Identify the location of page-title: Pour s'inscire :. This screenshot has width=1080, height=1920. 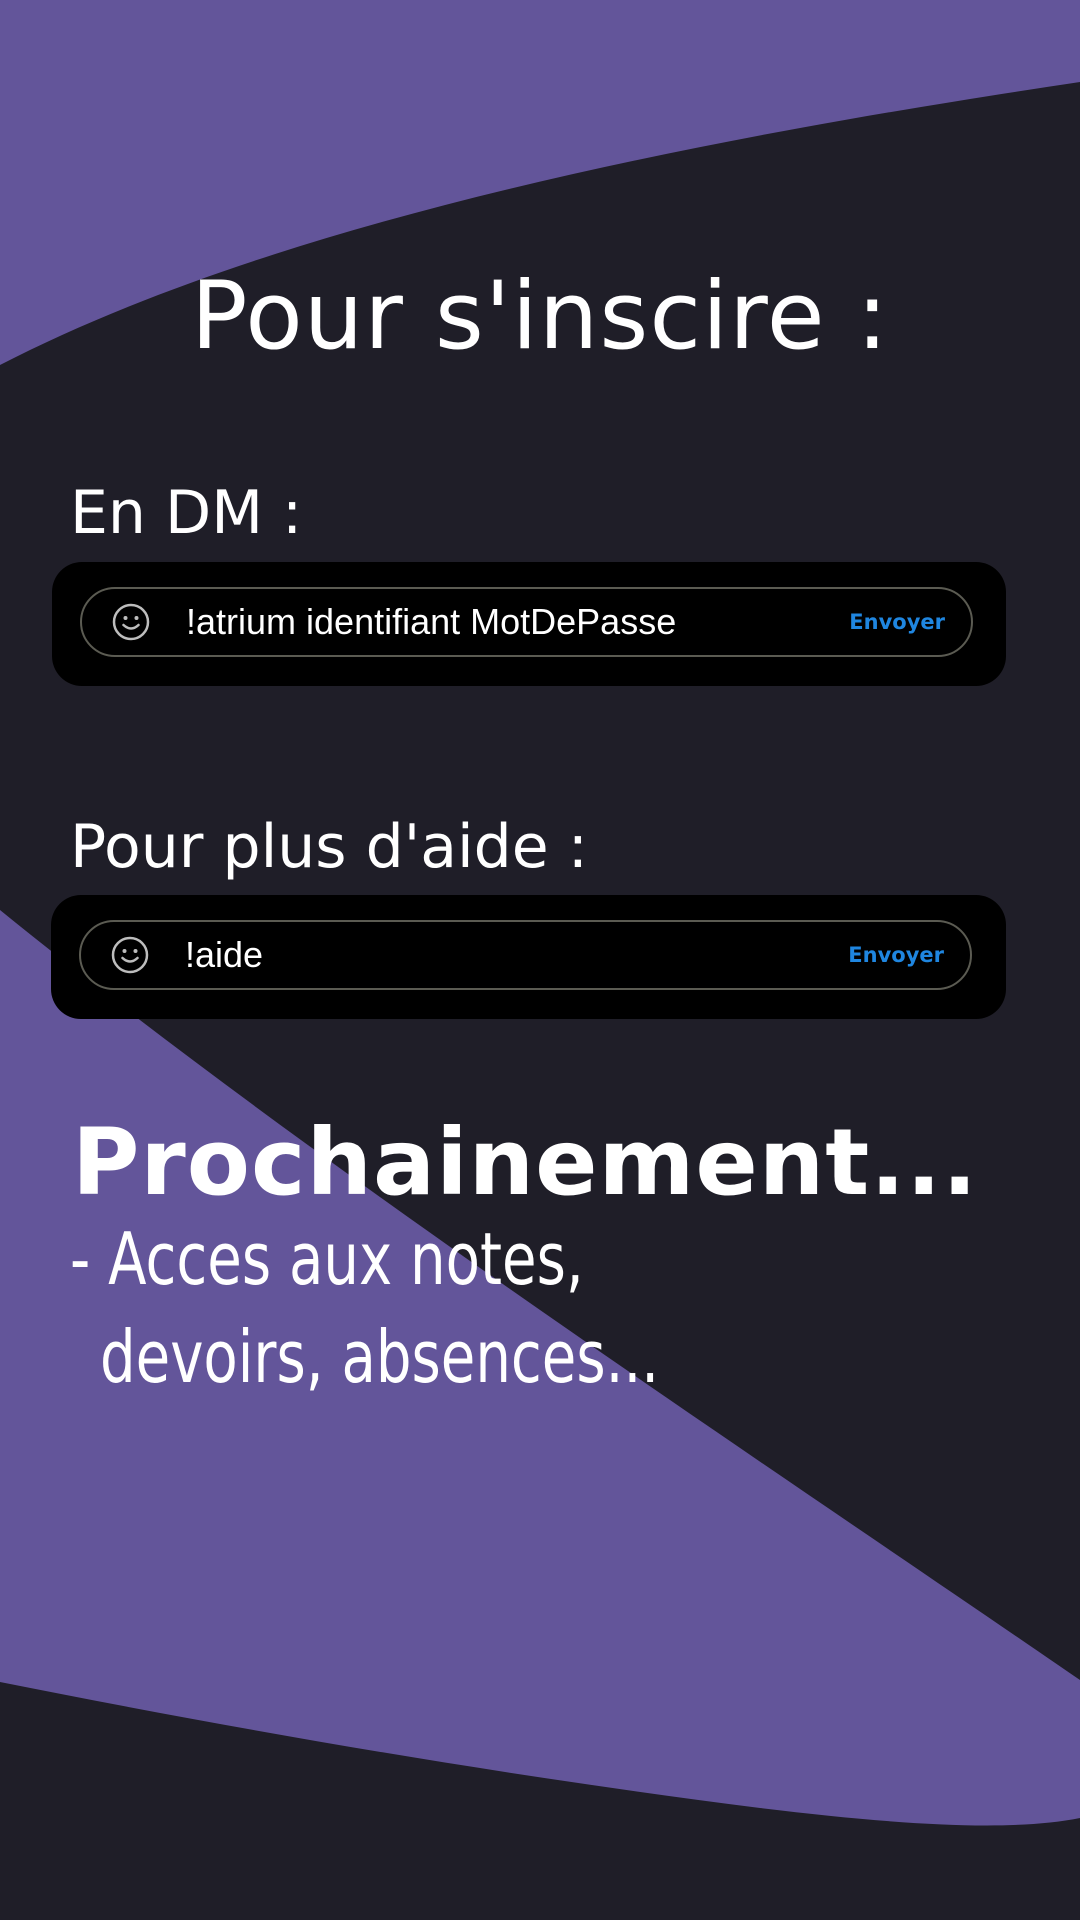
(540, 316).